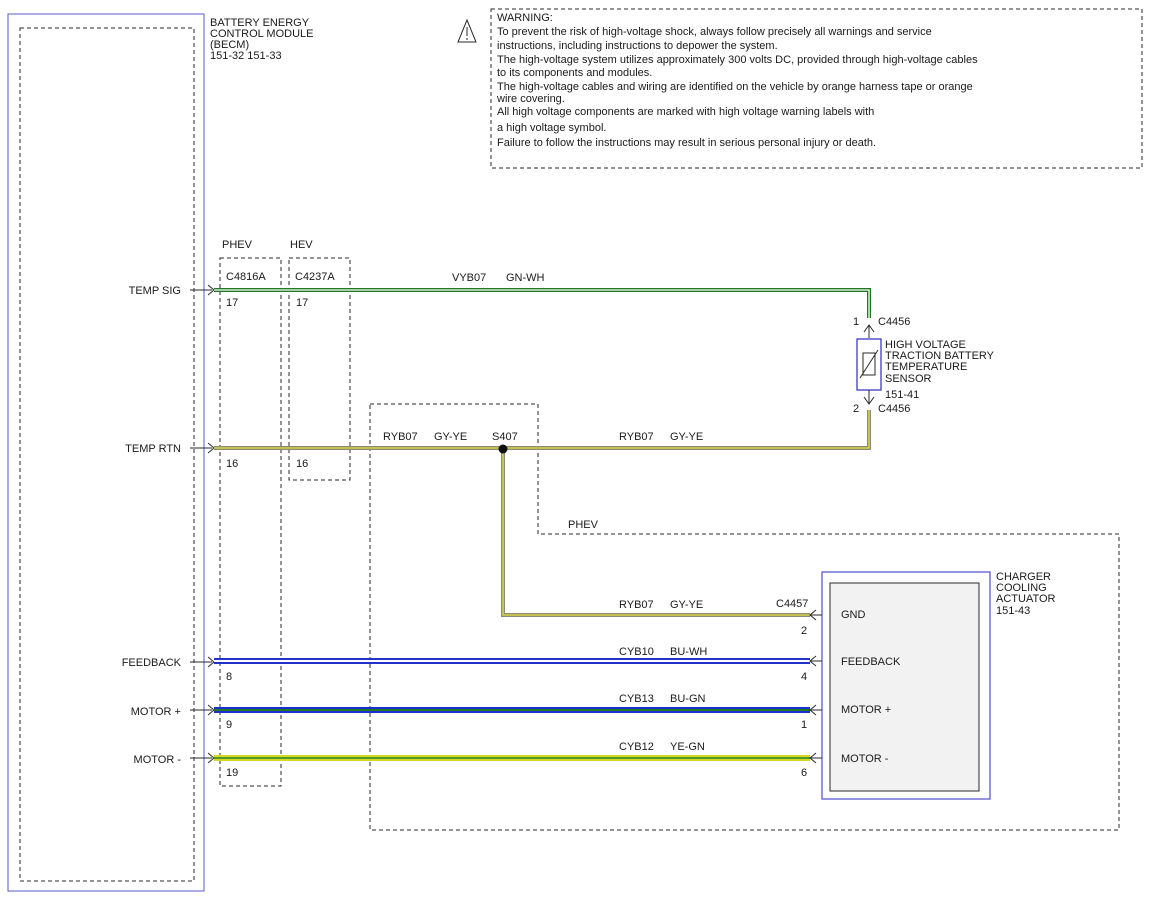 The height and width of the screenshot is (902, 1152). What do you see at coordinates (1013, 611) in the screenshot?
I see `actuator-title-line: 151-43` at bounding box center [1013, 611].